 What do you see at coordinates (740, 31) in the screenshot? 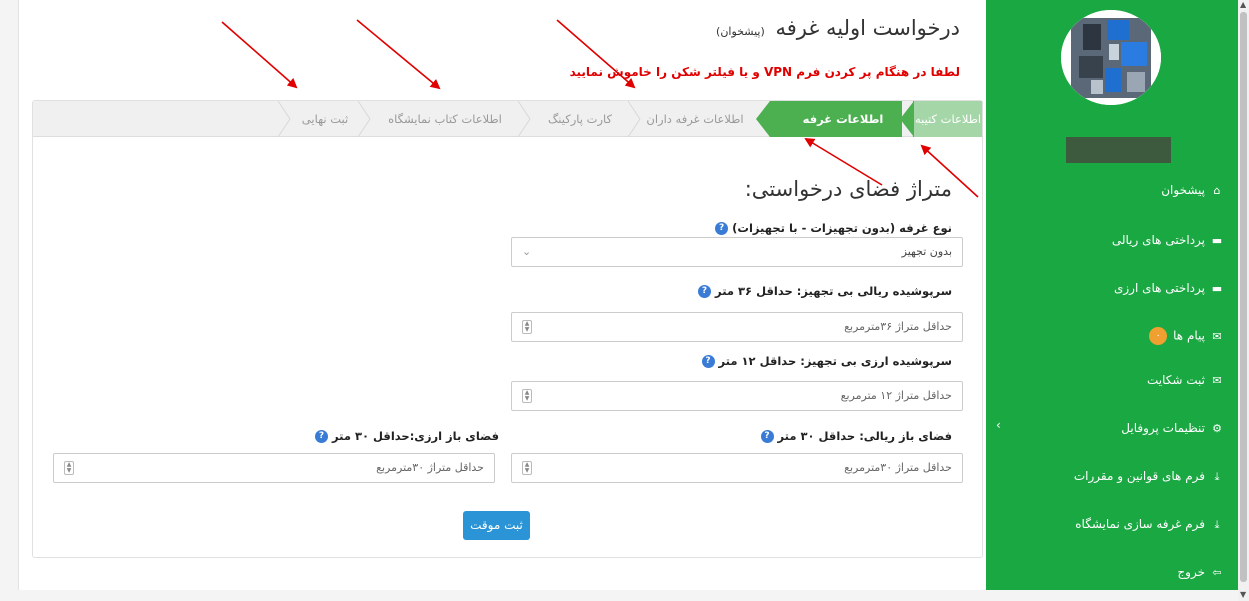
I see `page-title-suffix: (پیشخوان)` at bounding box center [740, 31].